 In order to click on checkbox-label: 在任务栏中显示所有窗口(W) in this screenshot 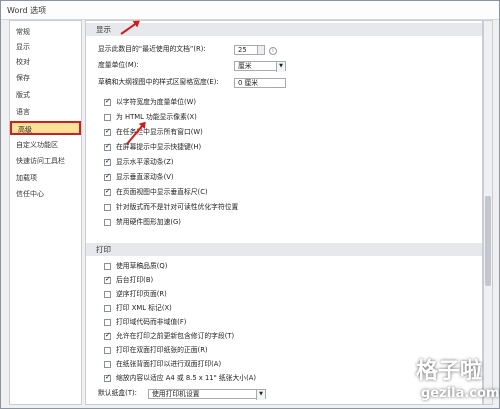, I will do `click(159, 132)`.